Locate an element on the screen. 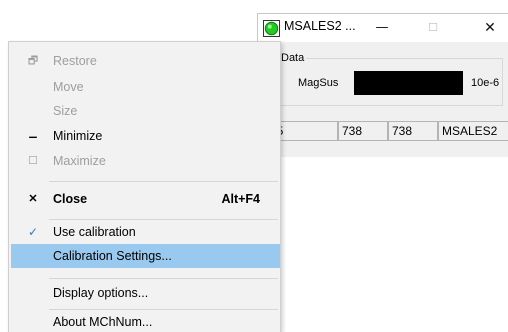  menu-item-shortcut: Alt+F4 is located at coordinates (240, 199).